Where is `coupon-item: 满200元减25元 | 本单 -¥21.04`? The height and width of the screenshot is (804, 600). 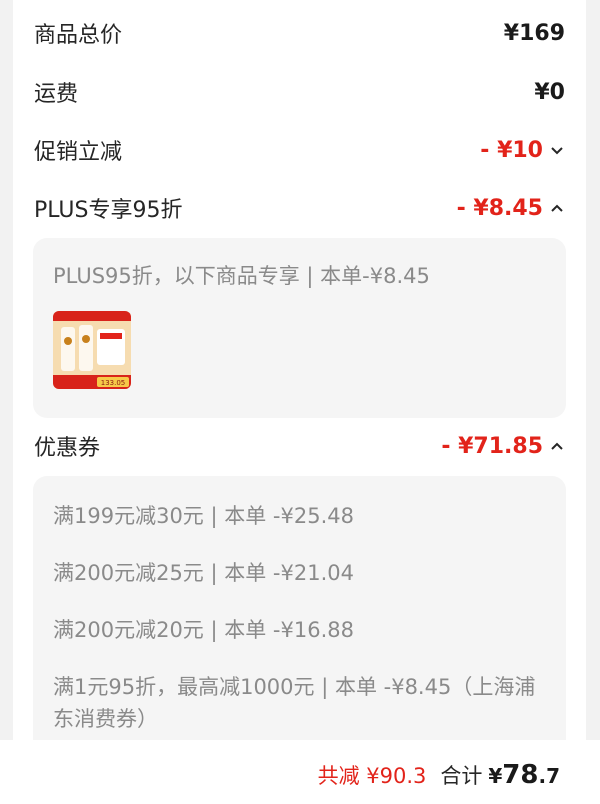 coupon-item: 满200元减25元 | 本单 -¥21.04 is located at coordinates (203, 573).